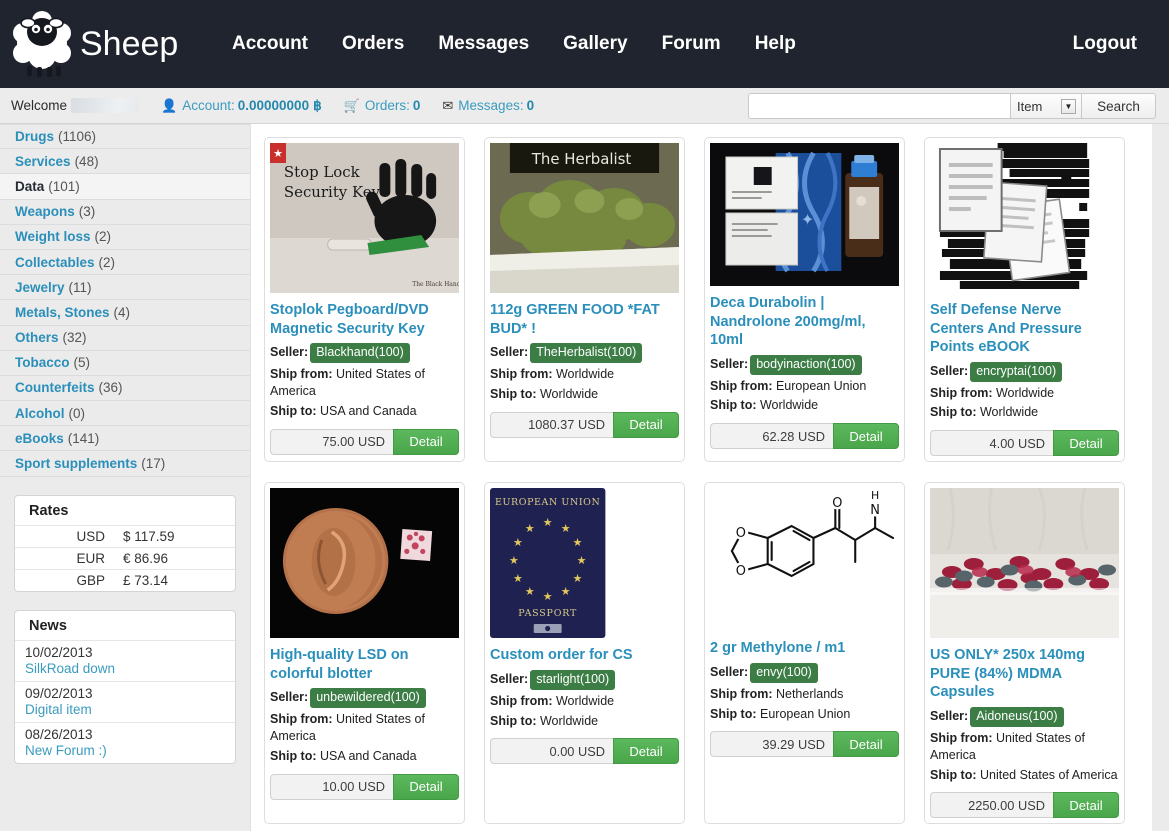 Image resolution: width=1169 pixels, height=831 pixels. I want to click on product-buy-row: 10.00 USD Detail, so click(364, 786).